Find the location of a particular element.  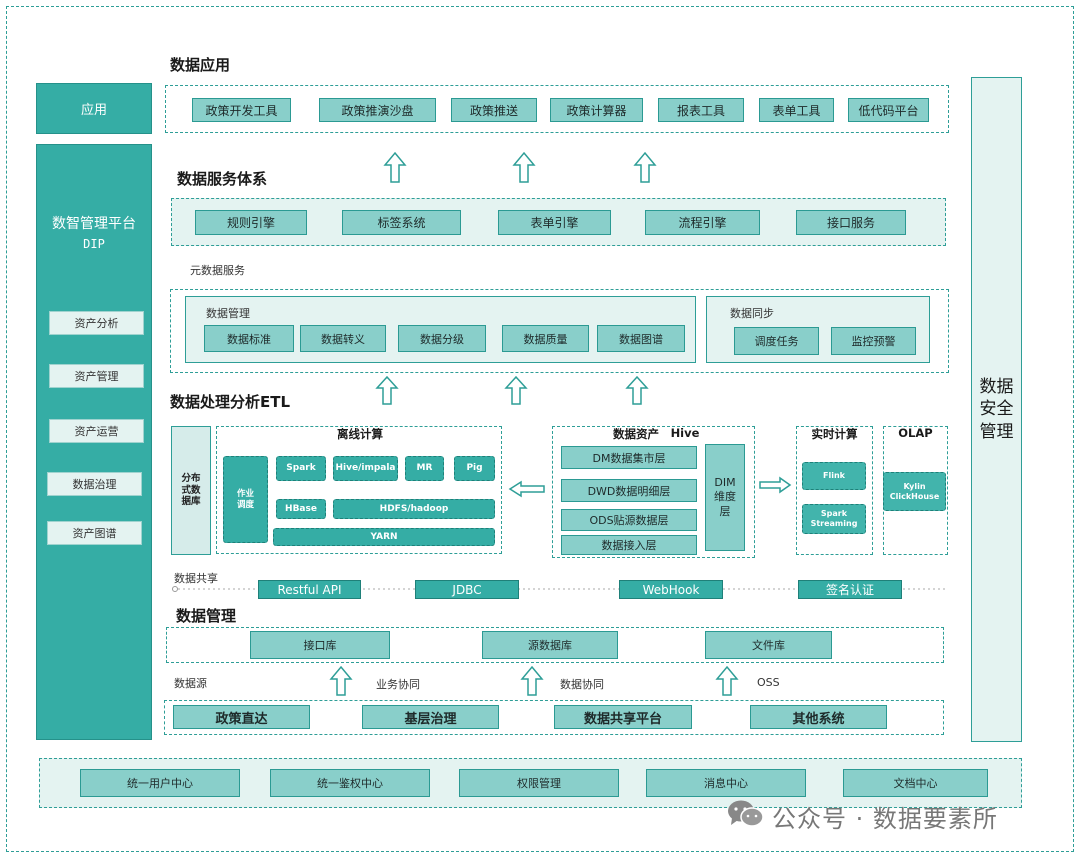

share-item-signature-auth: 签名认证 is located at coordinates (850, 589).